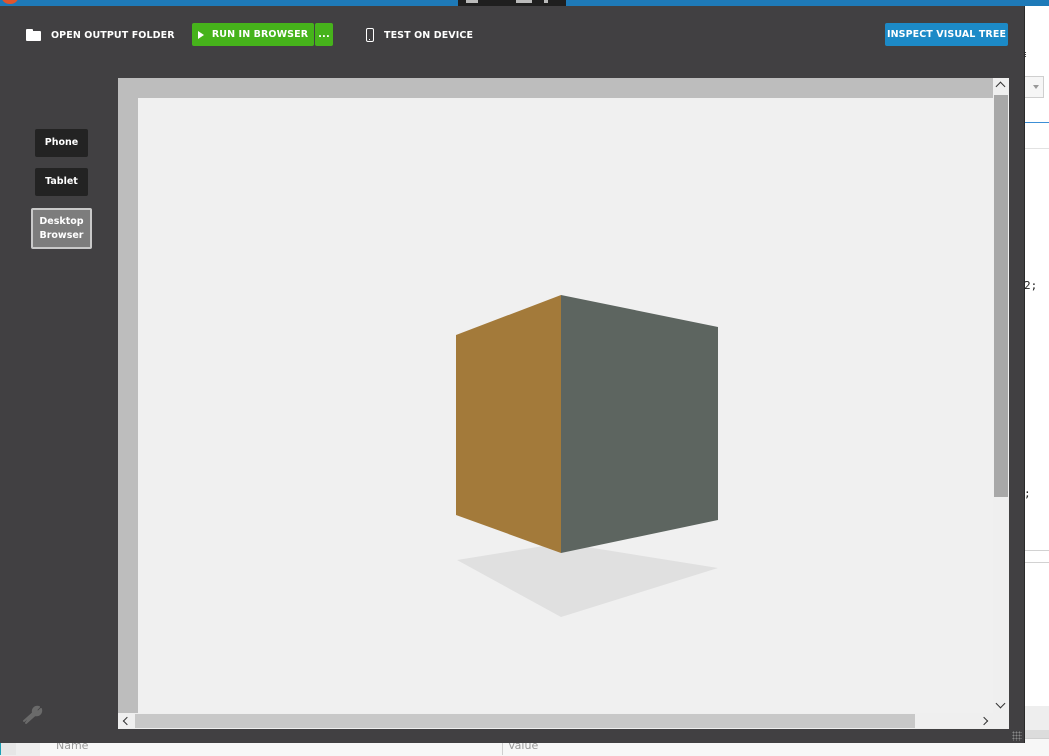 This screenshot has width=1049, height=756. I want to click on window-resize-grip, so click(1017, 736).